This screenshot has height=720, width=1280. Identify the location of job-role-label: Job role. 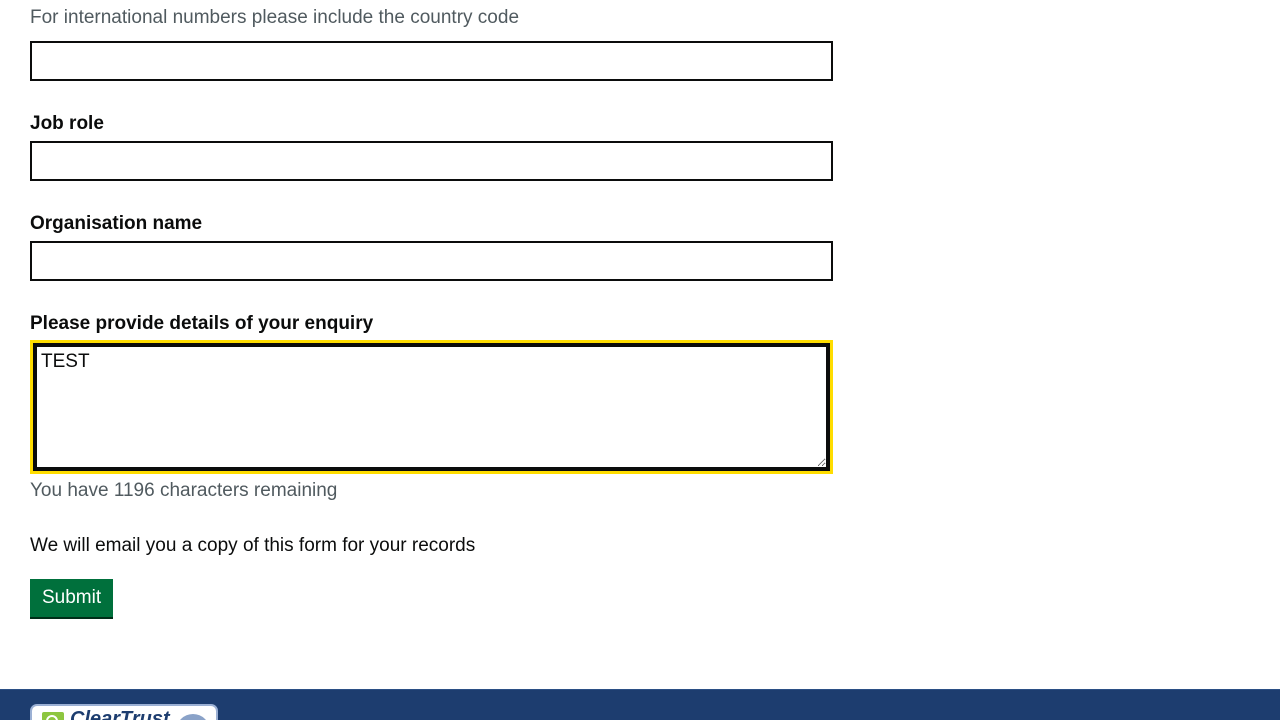
(67, 123).